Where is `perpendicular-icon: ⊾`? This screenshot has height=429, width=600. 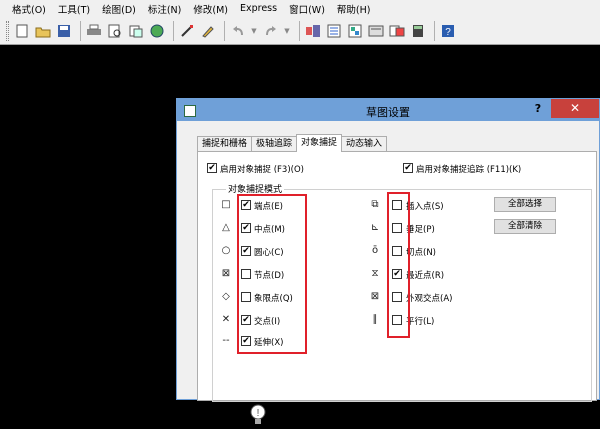 perpendicular-icon: ⊾ is located at coordinates (375, 227).